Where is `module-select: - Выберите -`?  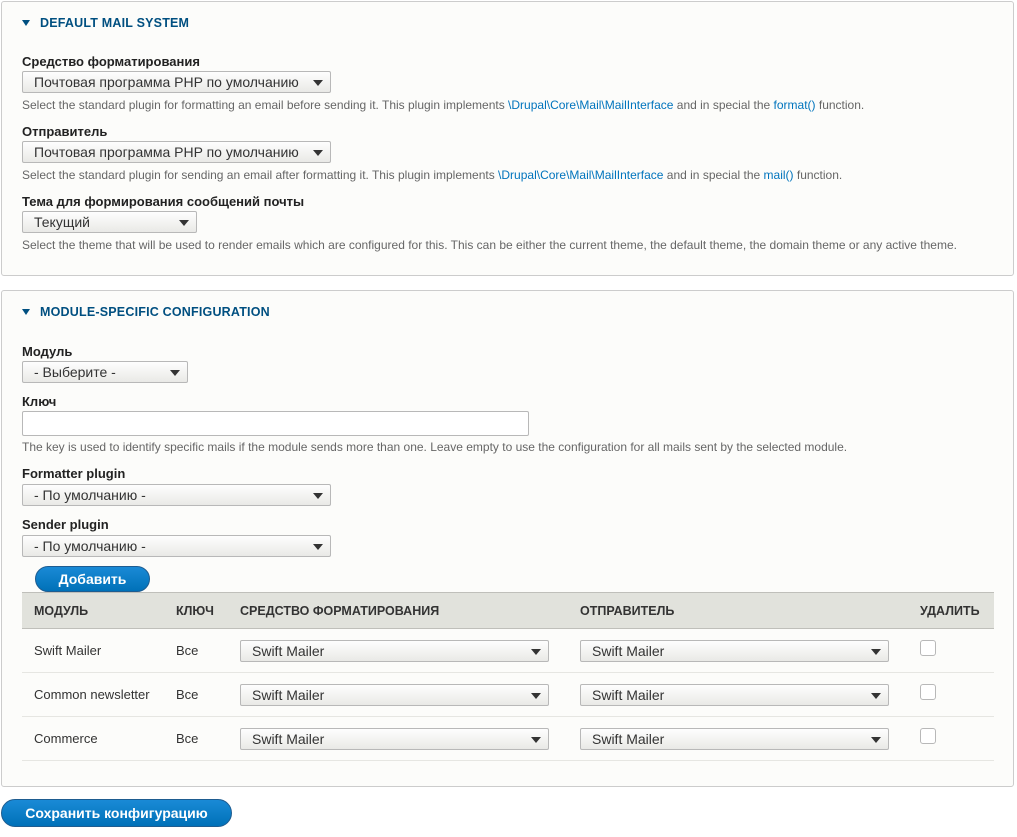 module-select: - Выберите - is located at coordinates (105, 372).